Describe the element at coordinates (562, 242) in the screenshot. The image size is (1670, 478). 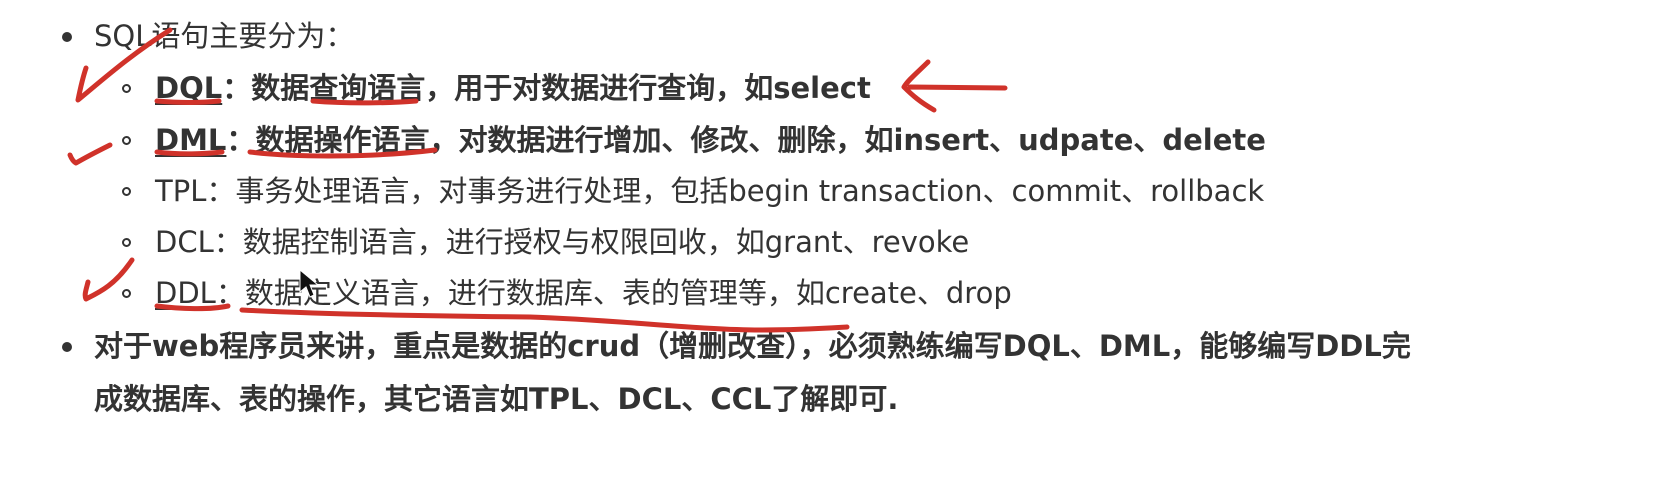
I see `list-item-dcl: DCL：数据控制语言，进行授权与权限回收，如grant、revoke` at that location.